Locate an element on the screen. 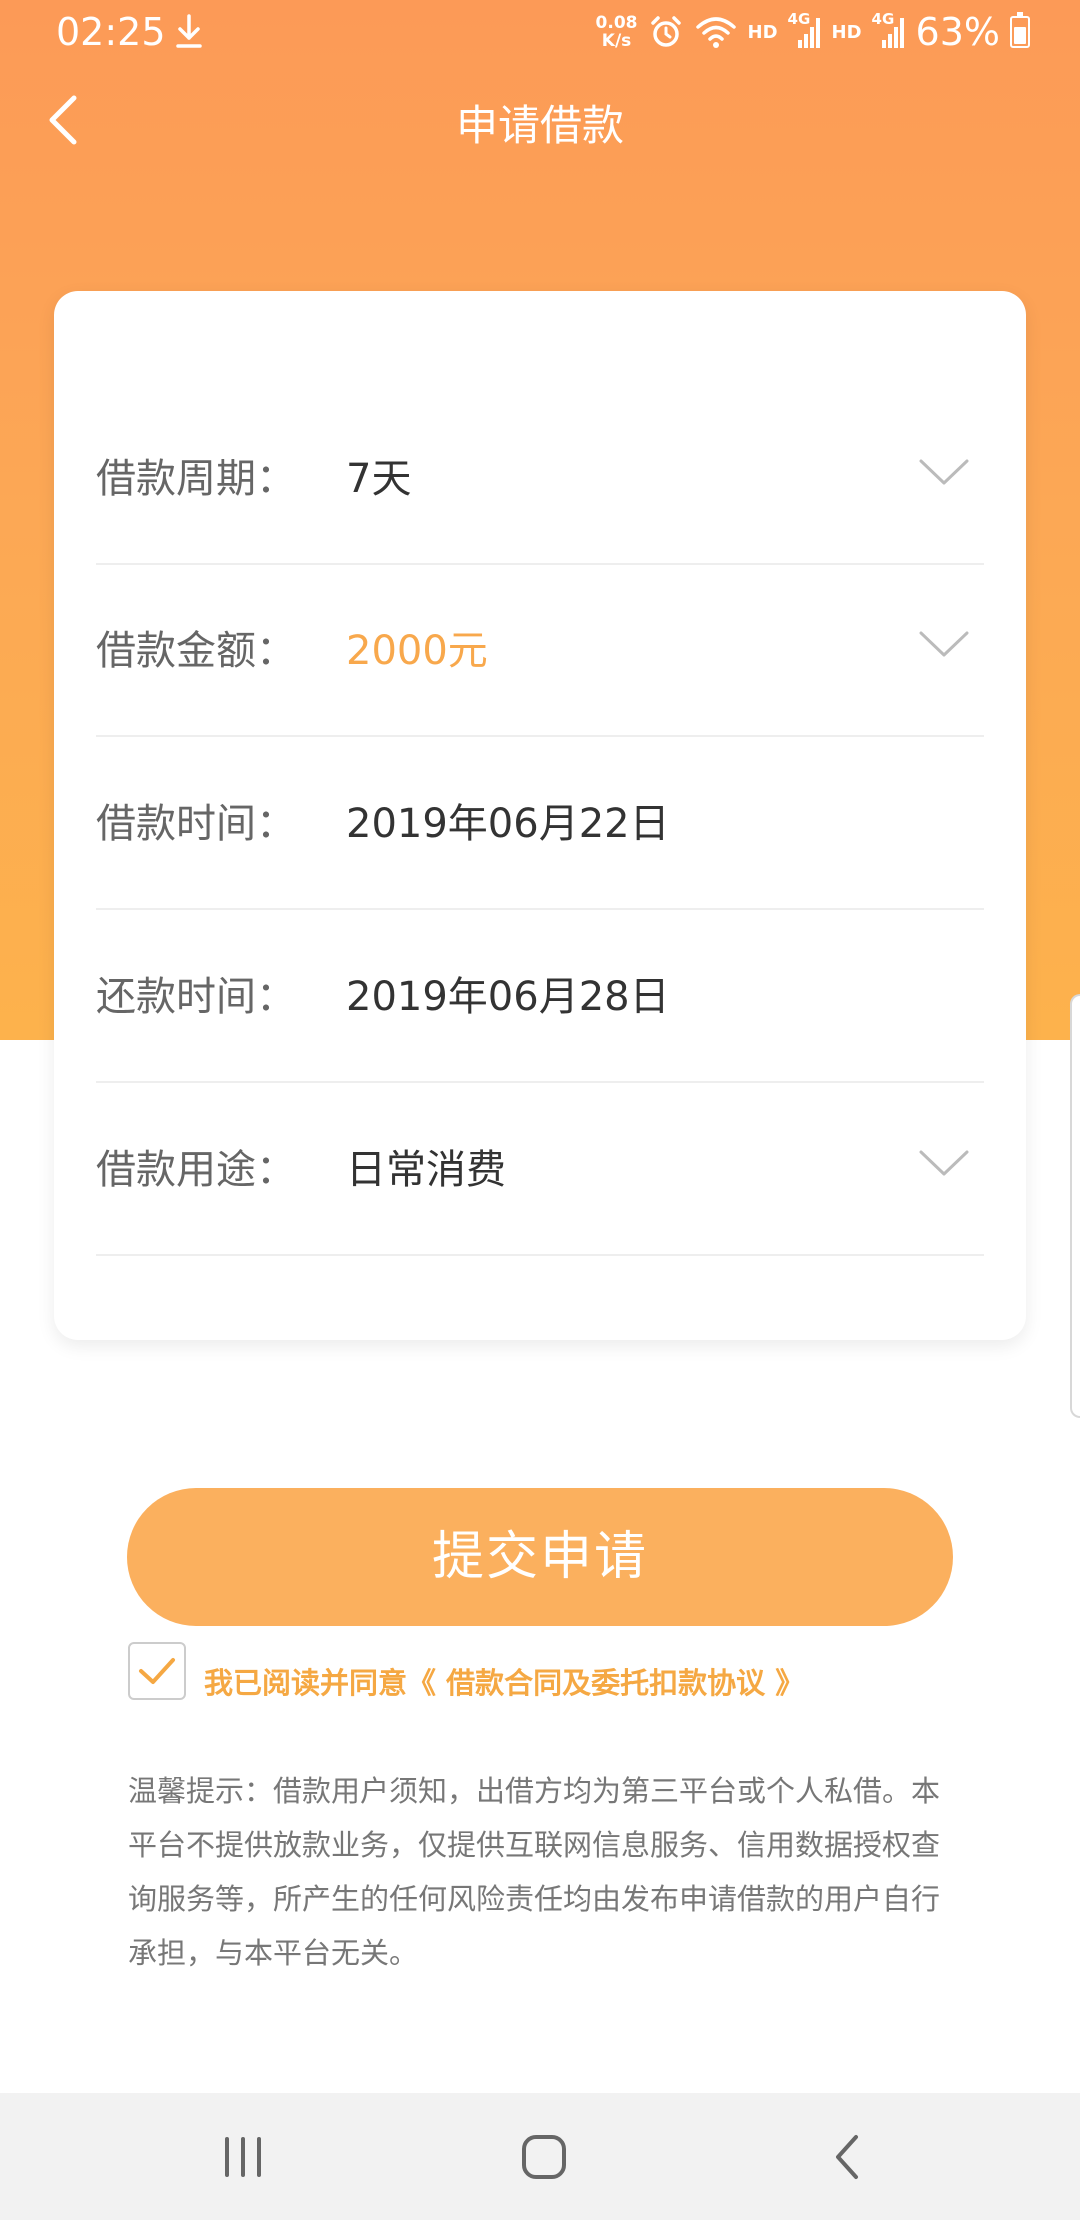 The image size is (1080, 2220). side-panel-handle is located at coordinates (1075, 1206).